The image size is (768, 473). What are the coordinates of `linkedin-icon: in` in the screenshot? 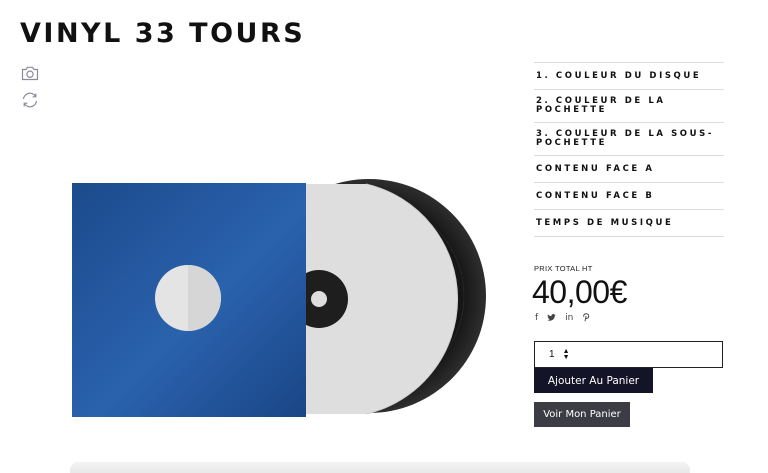 It's located at (569, 319).